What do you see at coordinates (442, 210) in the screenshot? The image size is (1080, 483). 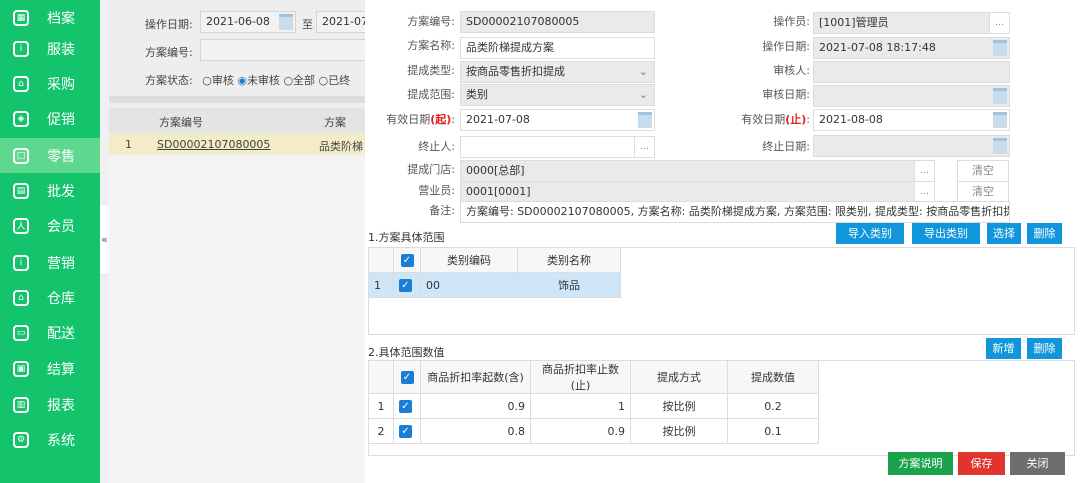 I see `remark-label: 备注:` at bounding box center [442, 210].